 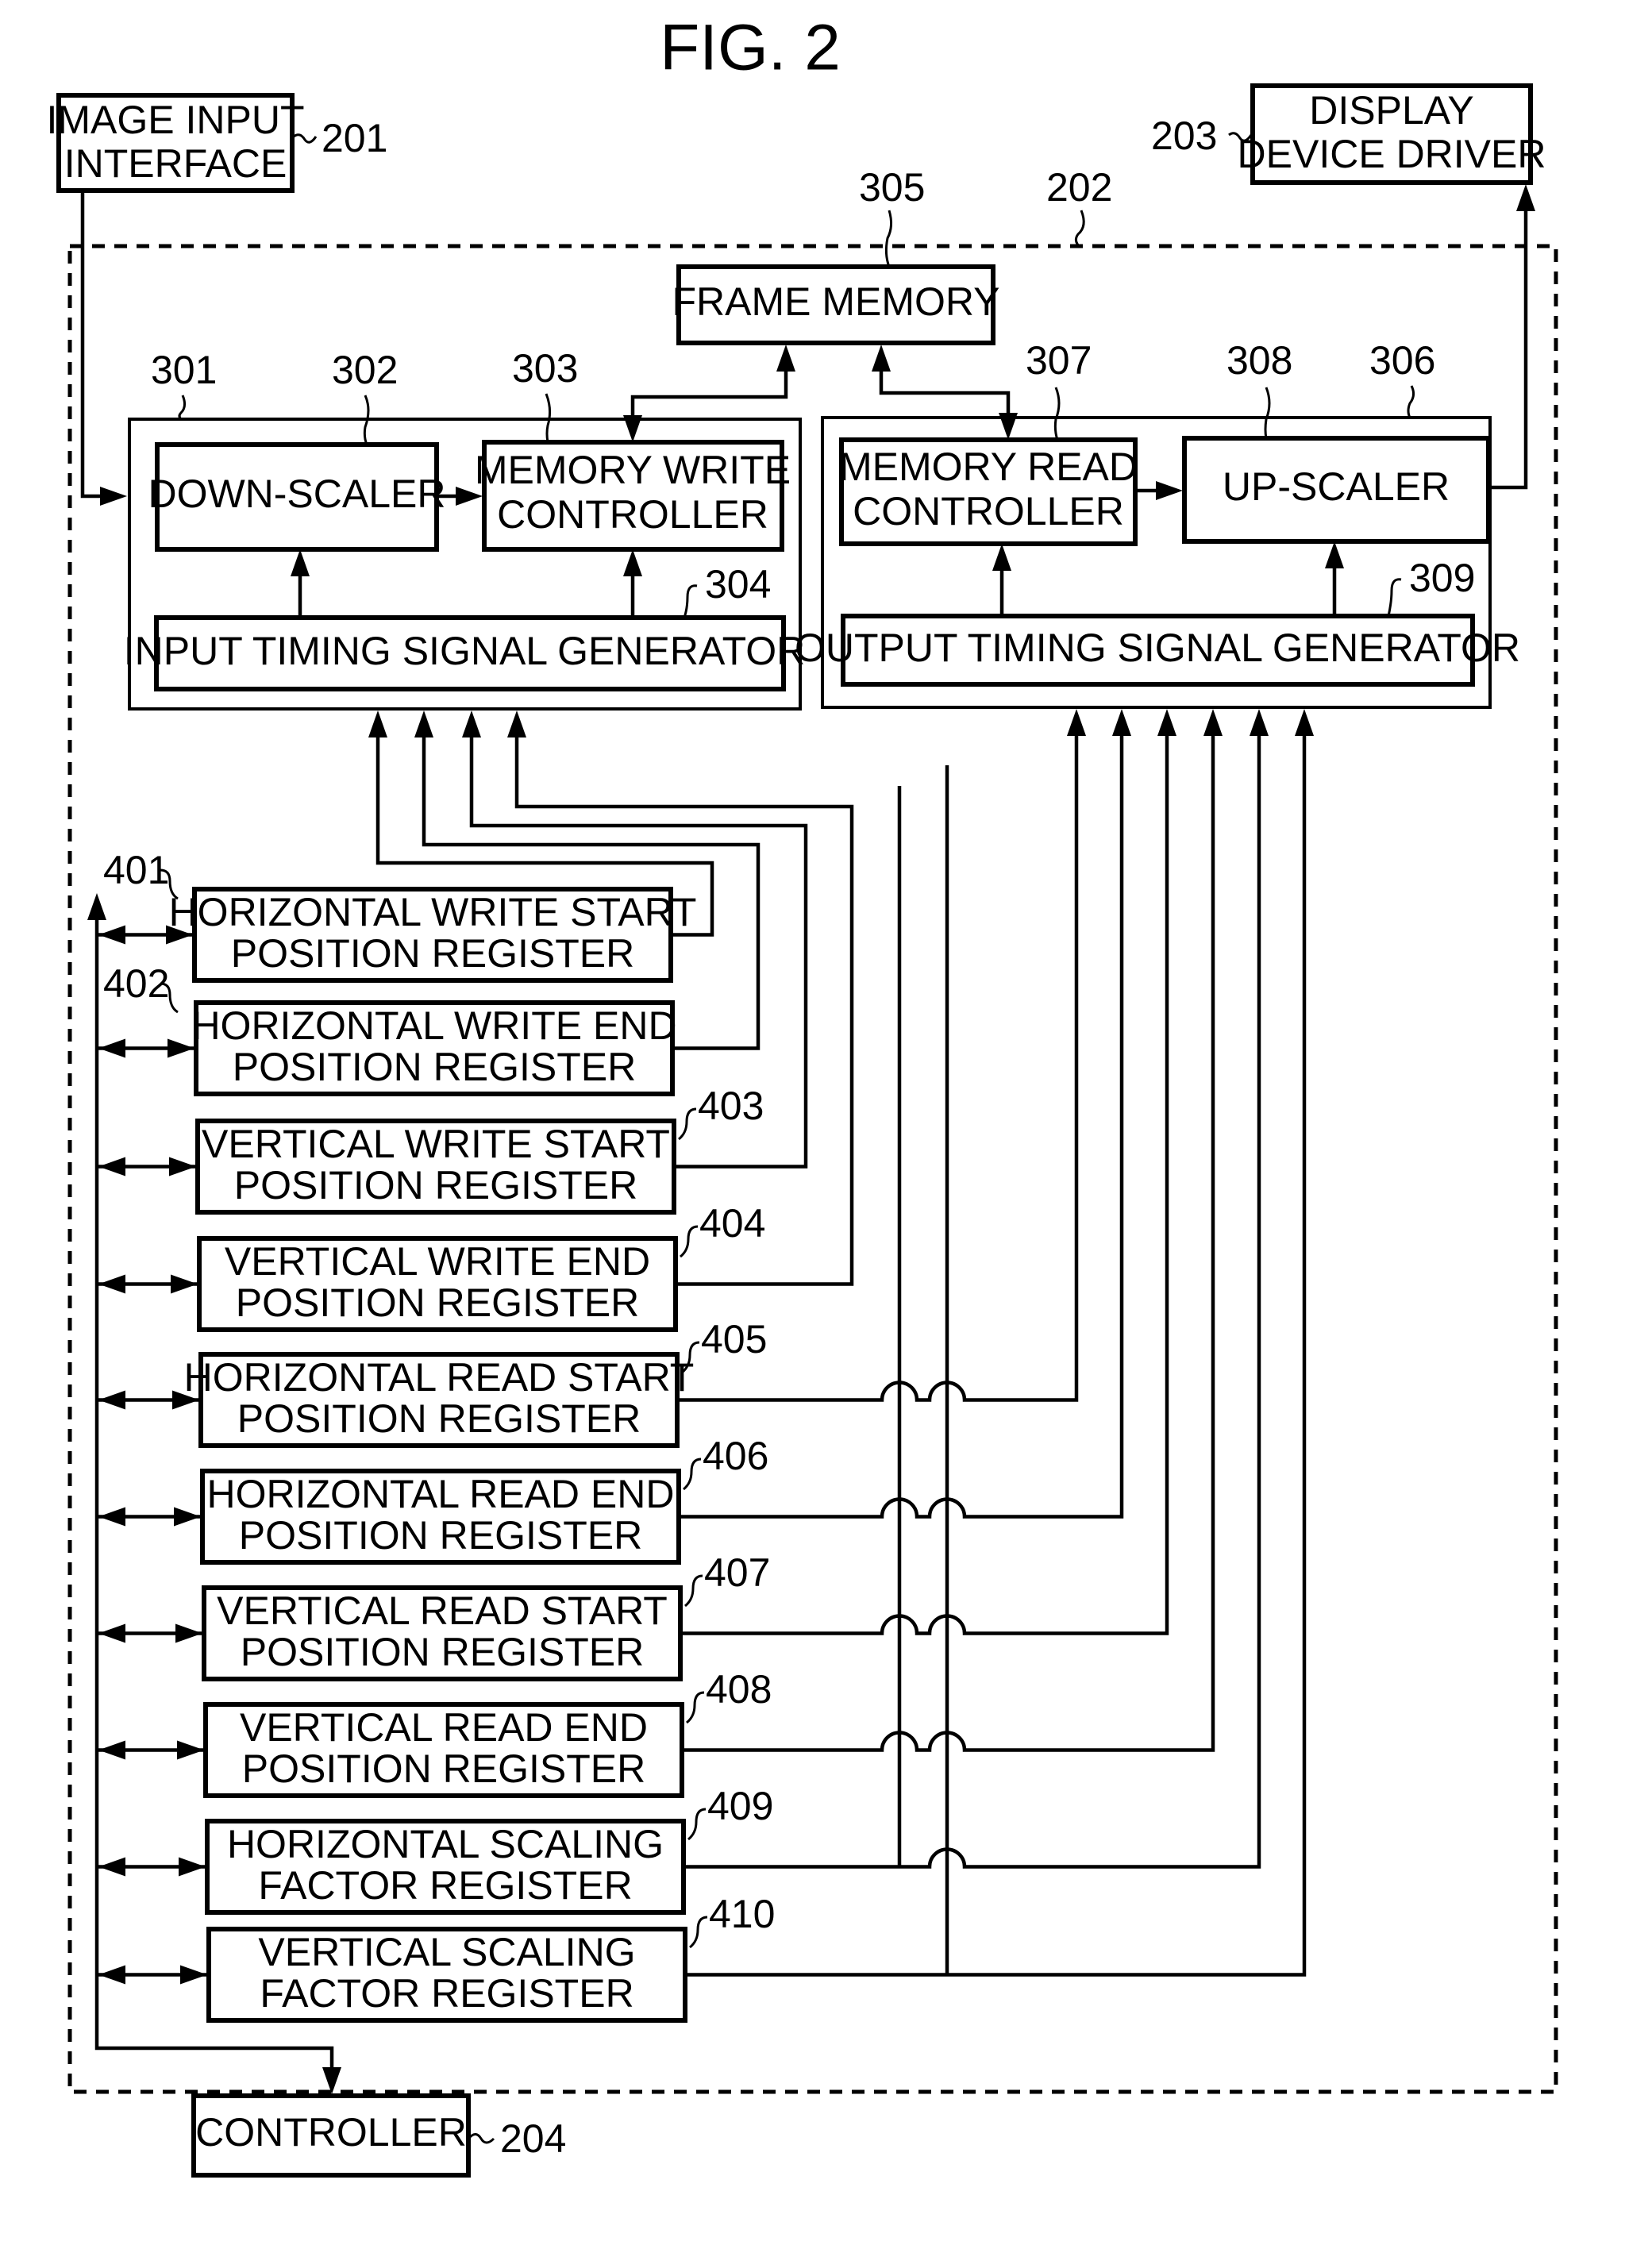 I want to click on signal-arrow-402-icon, so click(x=424, y=724).